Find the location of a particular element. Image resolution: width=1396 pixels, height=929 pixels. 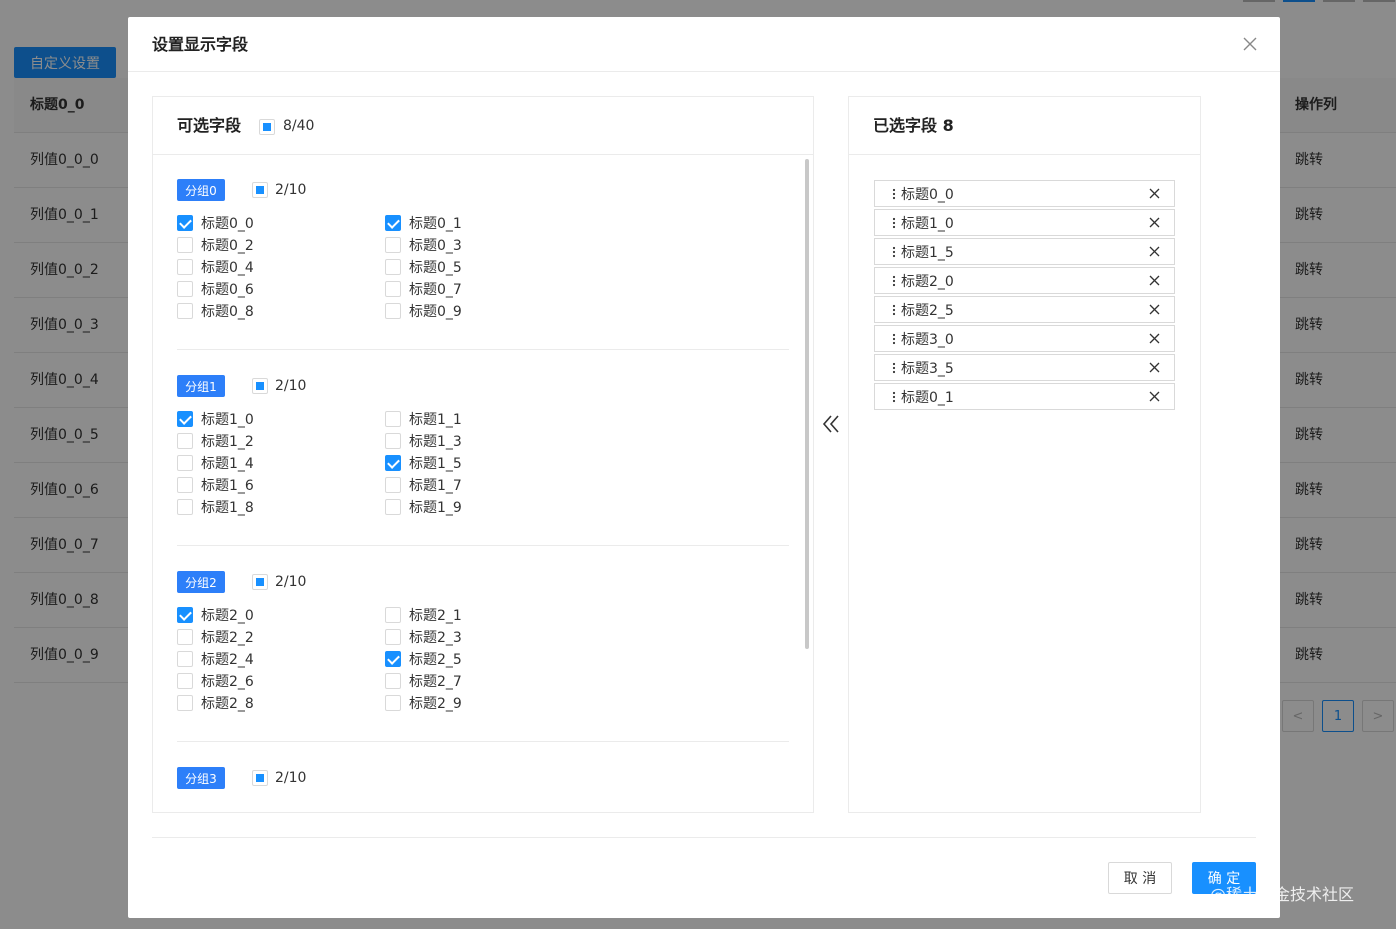

field-option: 标题2_6 is located at coordinates (215, 681).